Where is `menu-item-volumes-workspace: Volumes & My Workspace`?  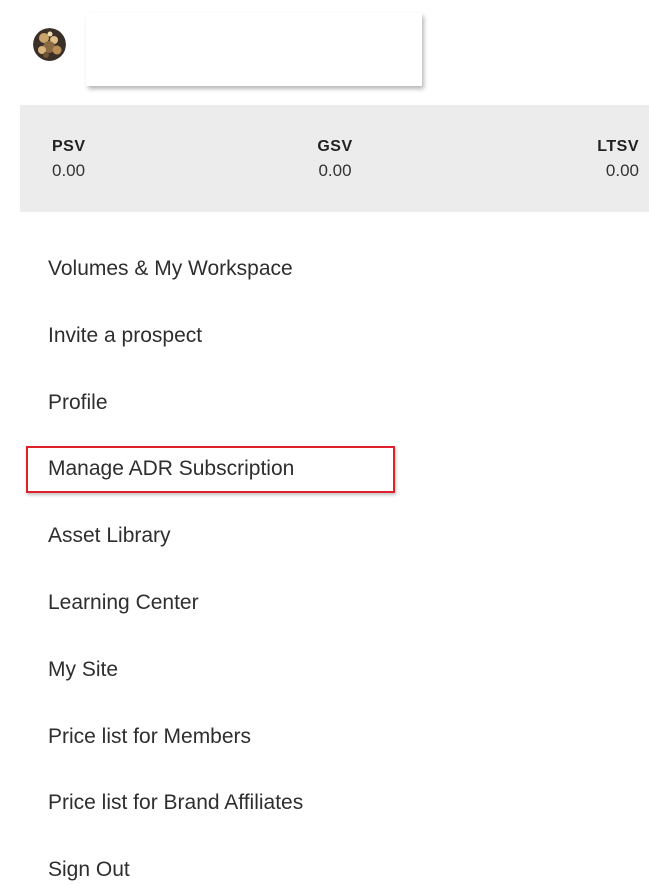 menu-item-volumes-workspace: Volumes & My Workspace is located at coordinates (170, 269).